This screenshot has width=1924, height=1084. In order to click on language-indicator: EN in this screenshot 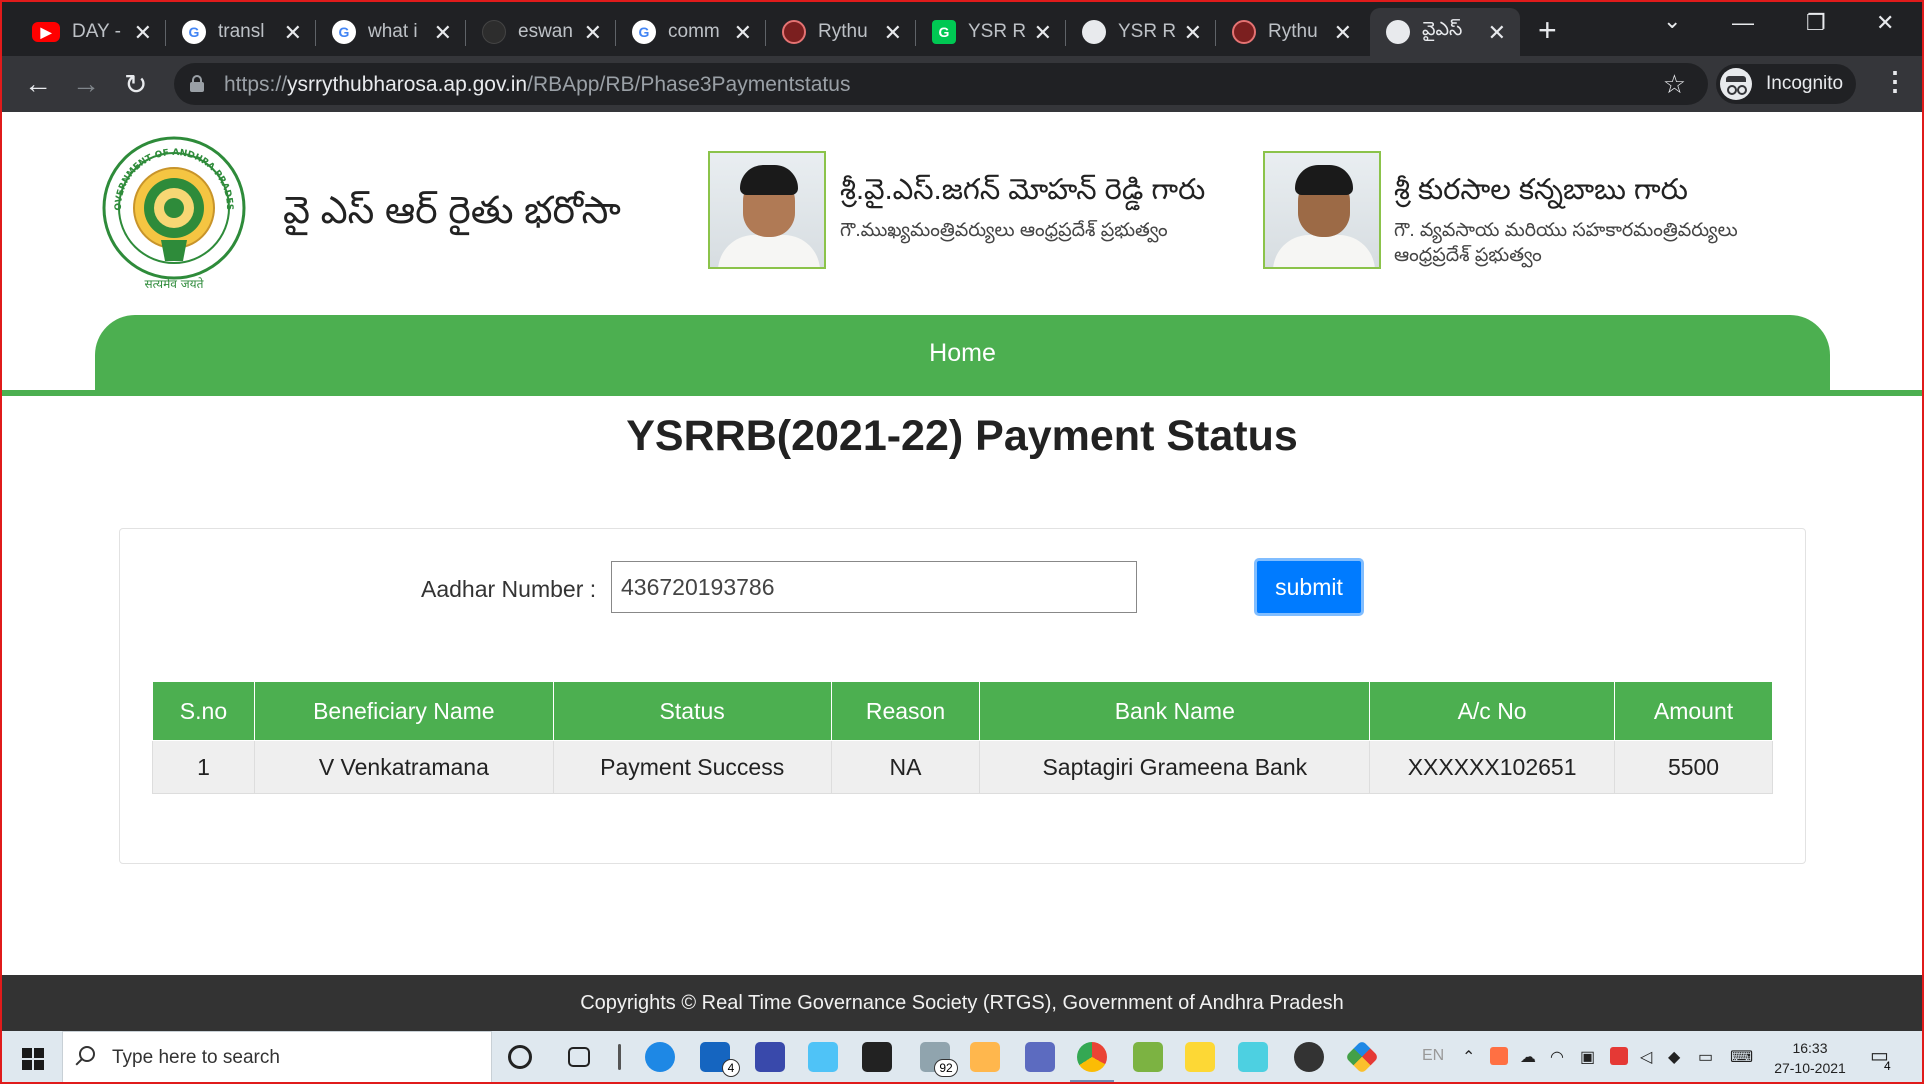, I will do `click(1433, 1056)`.